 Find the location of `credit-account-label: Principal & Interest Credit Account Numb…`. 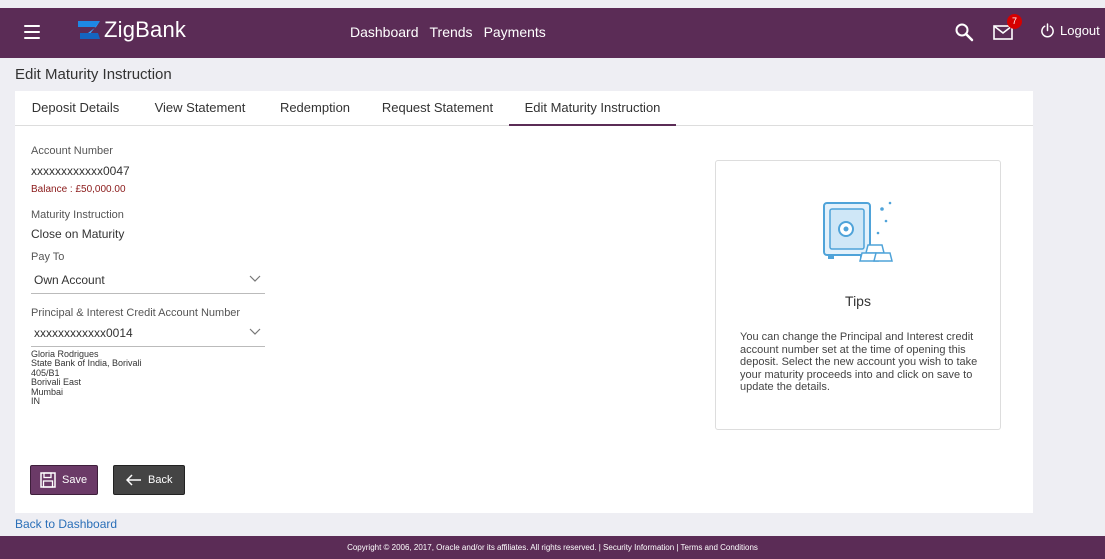

credit-account-label: Principal & Interest Credit Account Numb… is located at coordinates (136, 313).